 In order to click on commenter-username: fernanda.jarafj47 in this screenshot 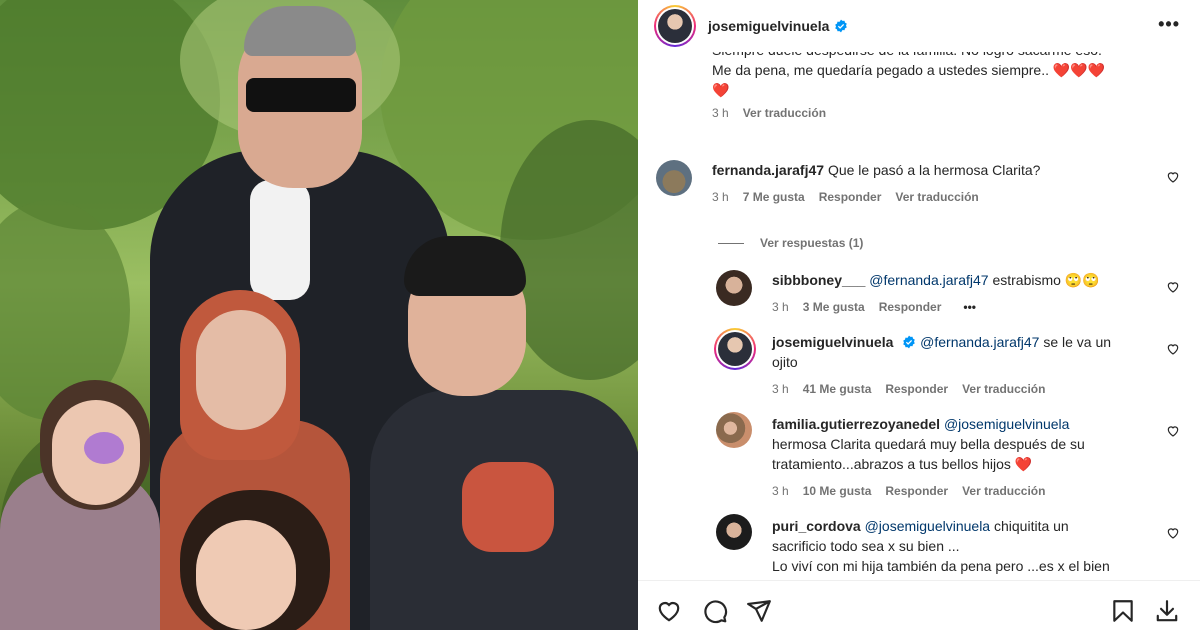, I will do `click(768, 170)`.